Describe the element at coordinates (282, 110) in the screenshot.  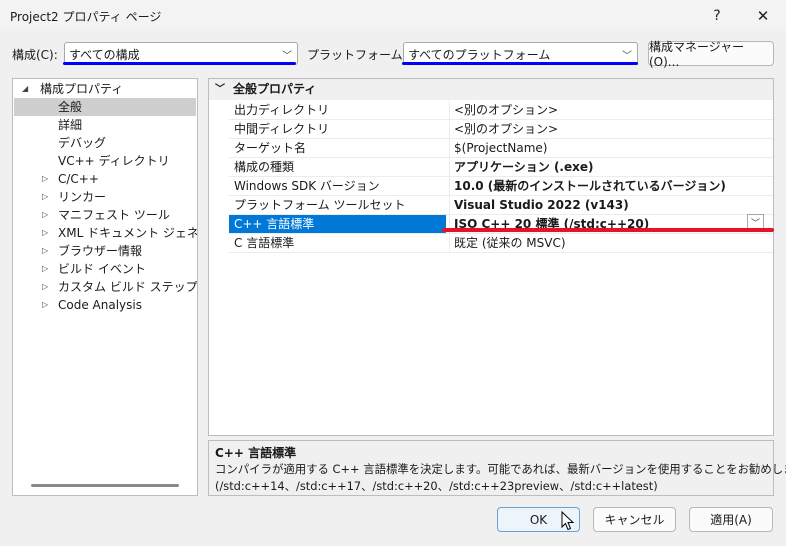
I see `property-name: 出力ディレクトリ` at that location.